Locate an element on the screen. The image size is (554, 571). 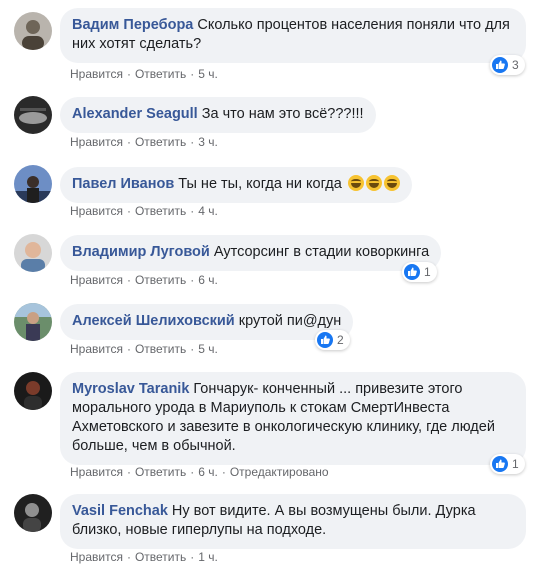
reaction-count: 2 is located at coordinates (332, 340).